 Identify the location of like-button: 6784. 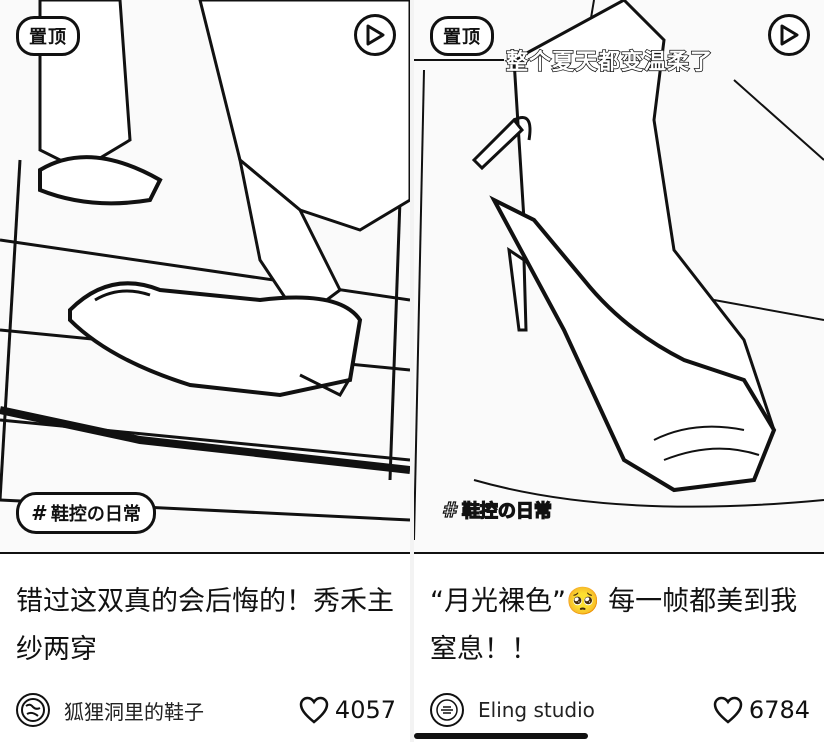
(761, 710).